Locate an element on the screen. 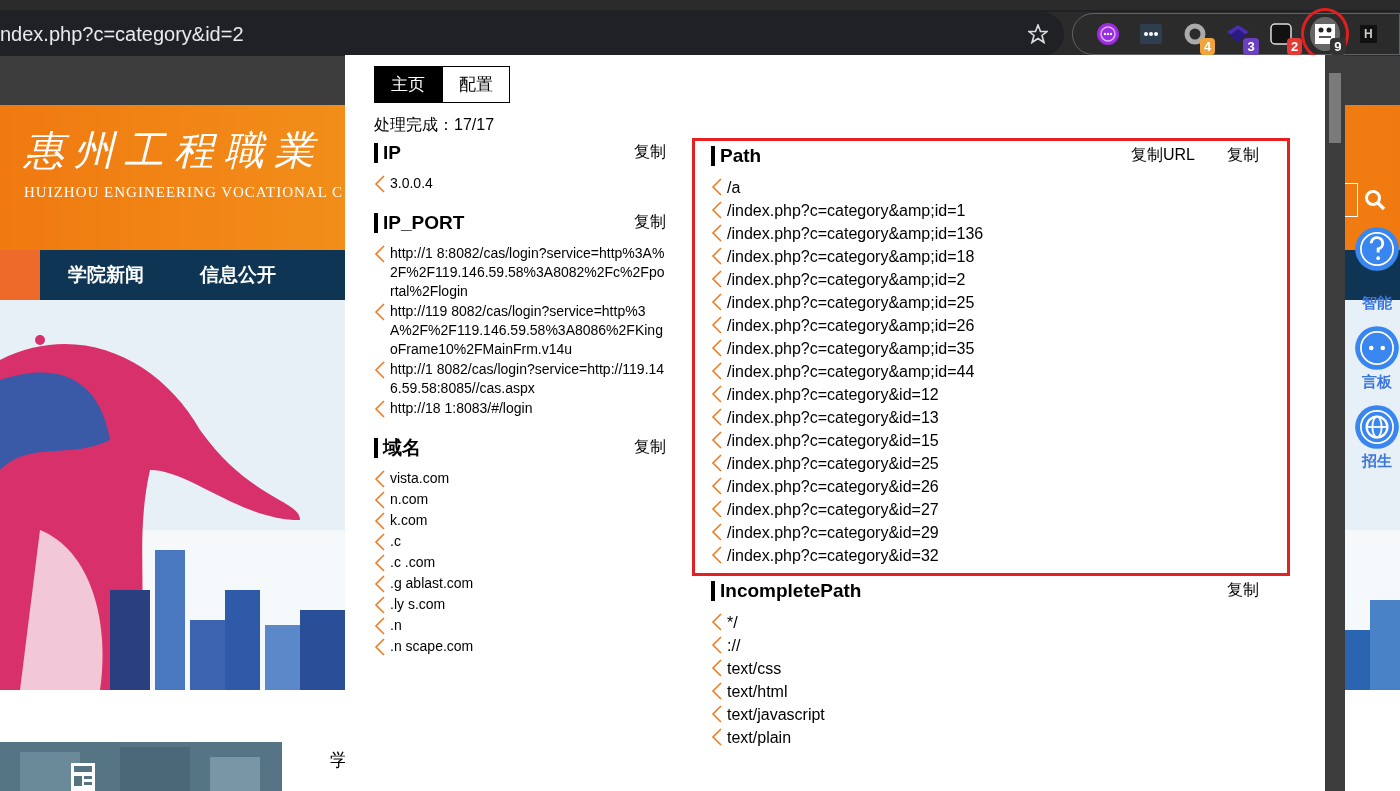 The width and height of the screenshot is (1400, 791). section-title: IncompletePath is located at coordinates (786, 590).